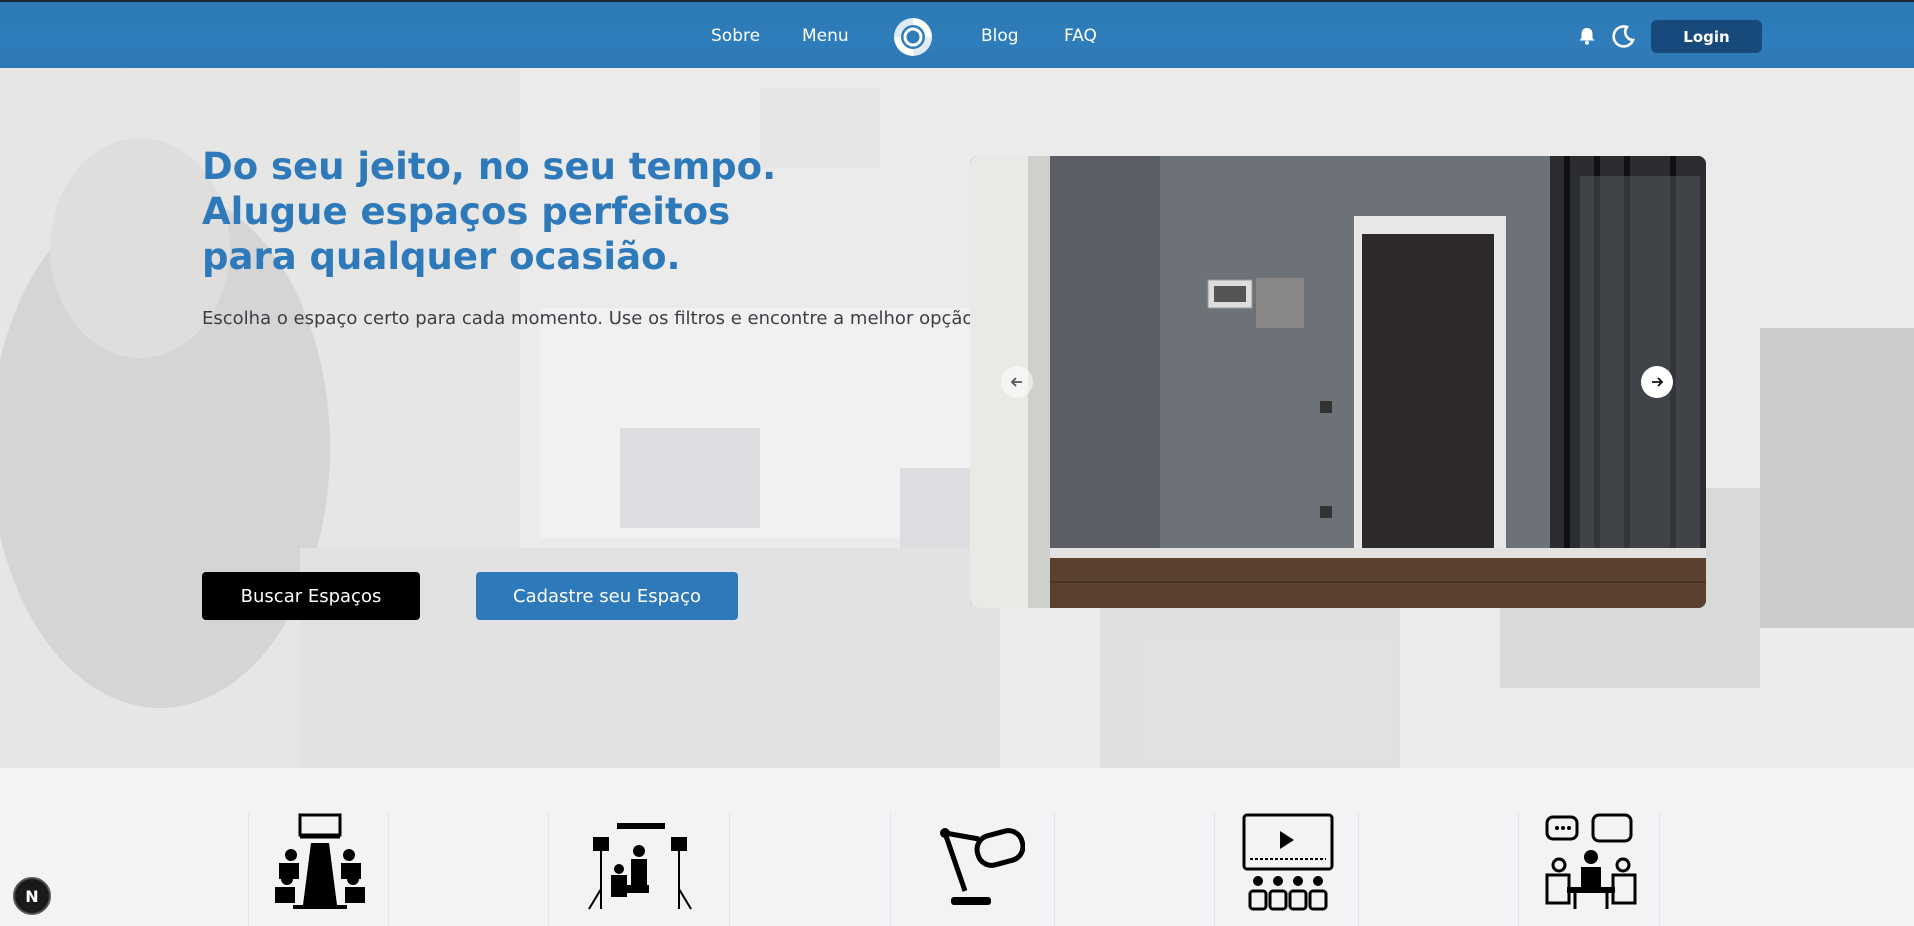 The height and width of the screenshot is (926, 1914). What do you see at coordinates (957, 34) in the screenshot?
I see `top-navbar: Sobre Menu Blog FAQ Login` at bounding box center [957, 34].